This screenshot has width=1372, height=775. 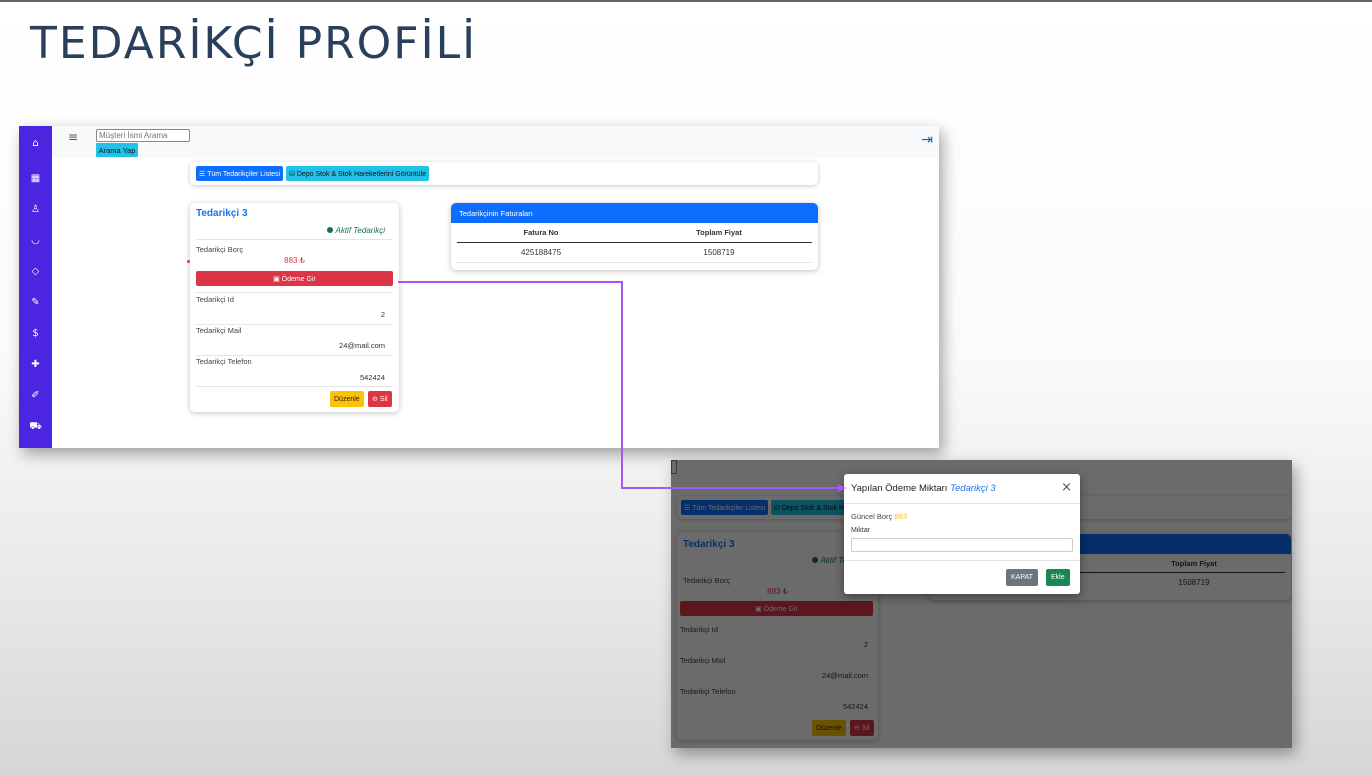 I want to click on pay-button-label: Ödeme Gir, so click(x=298, y=279).